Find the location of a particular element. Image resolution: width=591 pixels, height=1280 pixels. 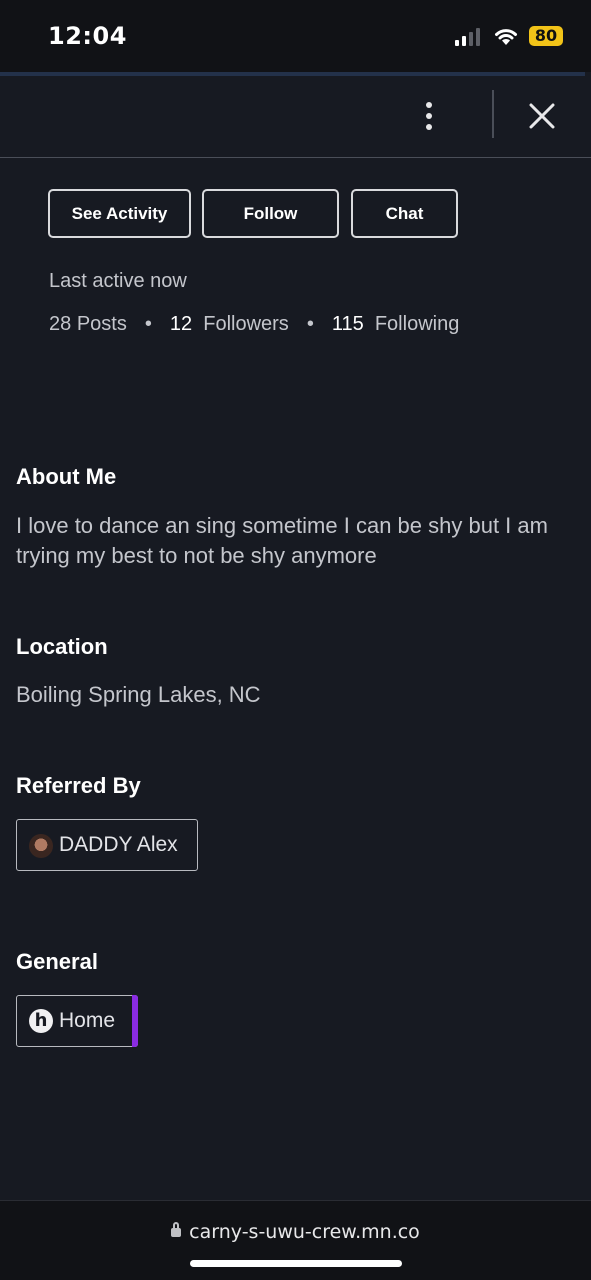

posts-label: Posts is located at coordinates (101, 324).